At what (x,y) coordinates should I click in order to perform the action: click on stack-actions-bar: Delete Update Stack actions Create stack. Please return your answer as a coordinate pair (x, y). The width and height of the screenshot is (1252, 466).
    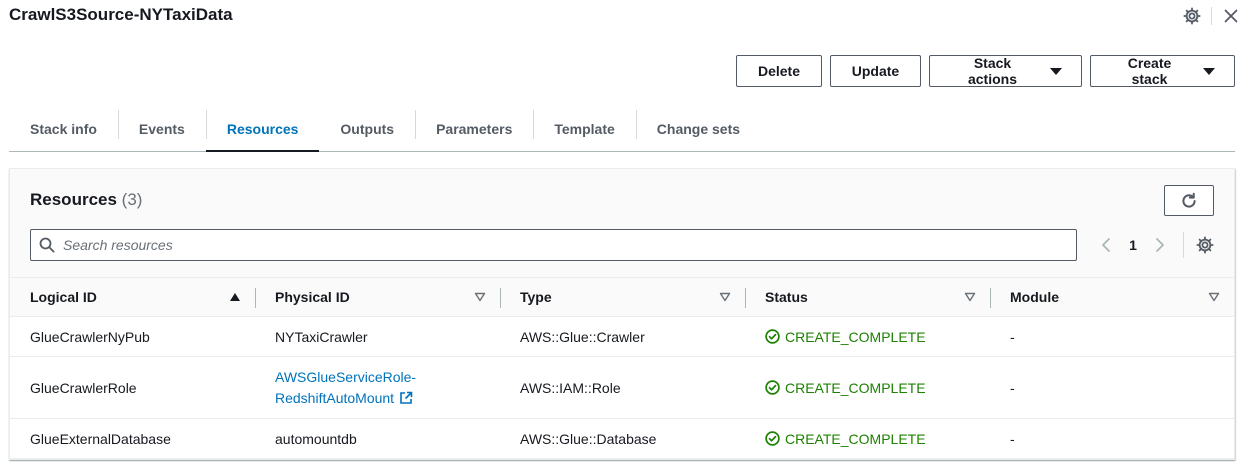
    Looking at the image, I should click on (985, 71).